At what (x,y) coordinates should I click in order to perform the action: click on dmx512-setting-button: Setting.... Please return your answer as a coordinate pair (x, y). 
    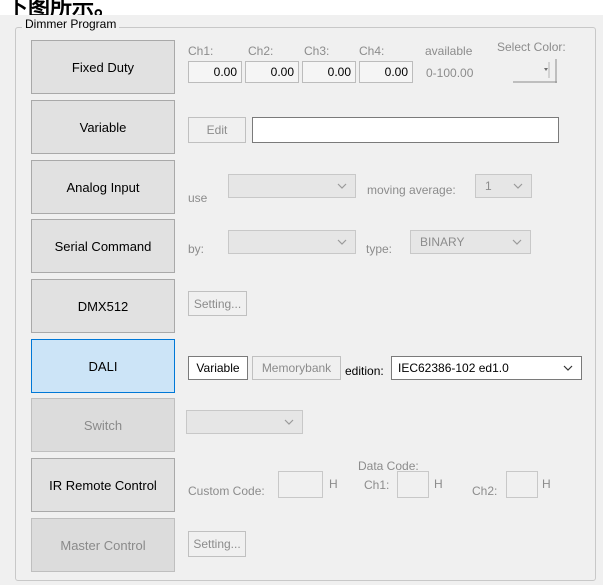
    Looking at the image, I should click on (217, 303).